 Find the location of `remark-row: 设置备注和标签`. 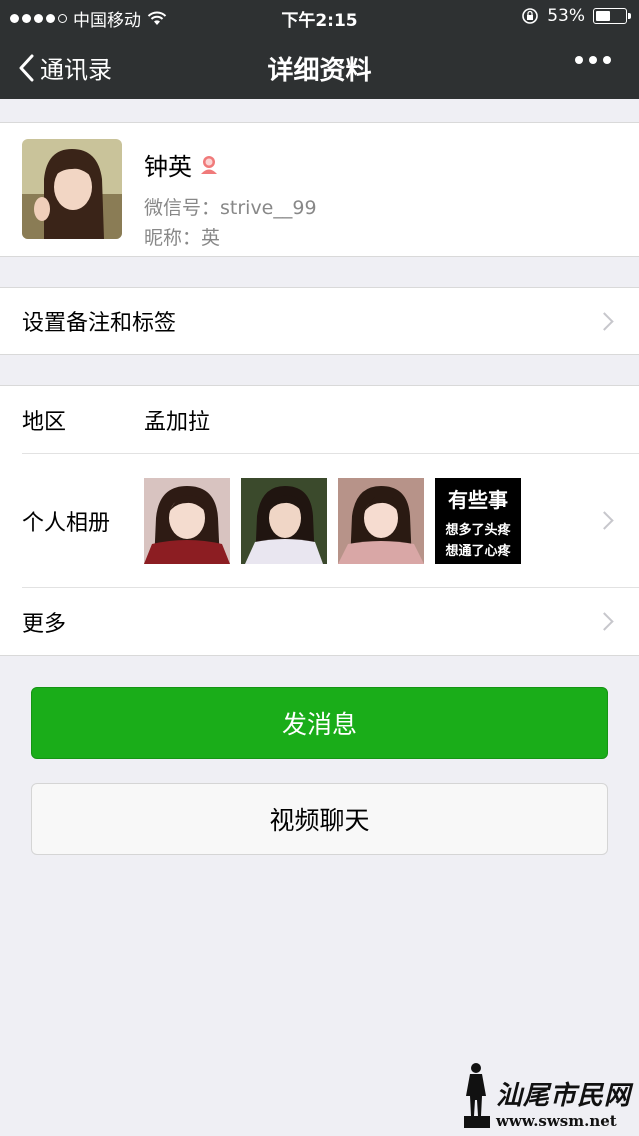

remark-row: 设置备注和标签 is located at coordinates (319, 321).